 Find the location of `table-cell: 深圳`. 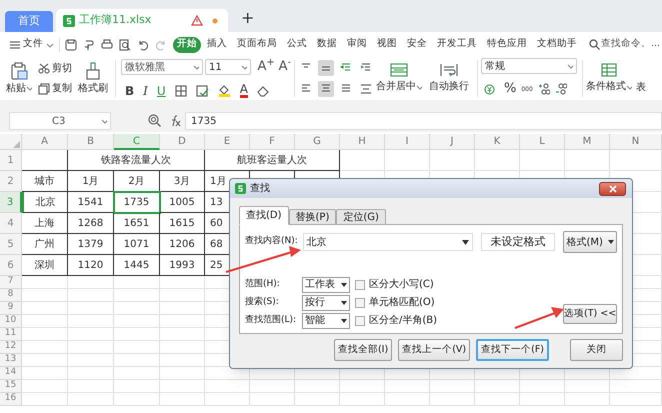

table-cell: 深圳 is located at coordinates (45, 265).